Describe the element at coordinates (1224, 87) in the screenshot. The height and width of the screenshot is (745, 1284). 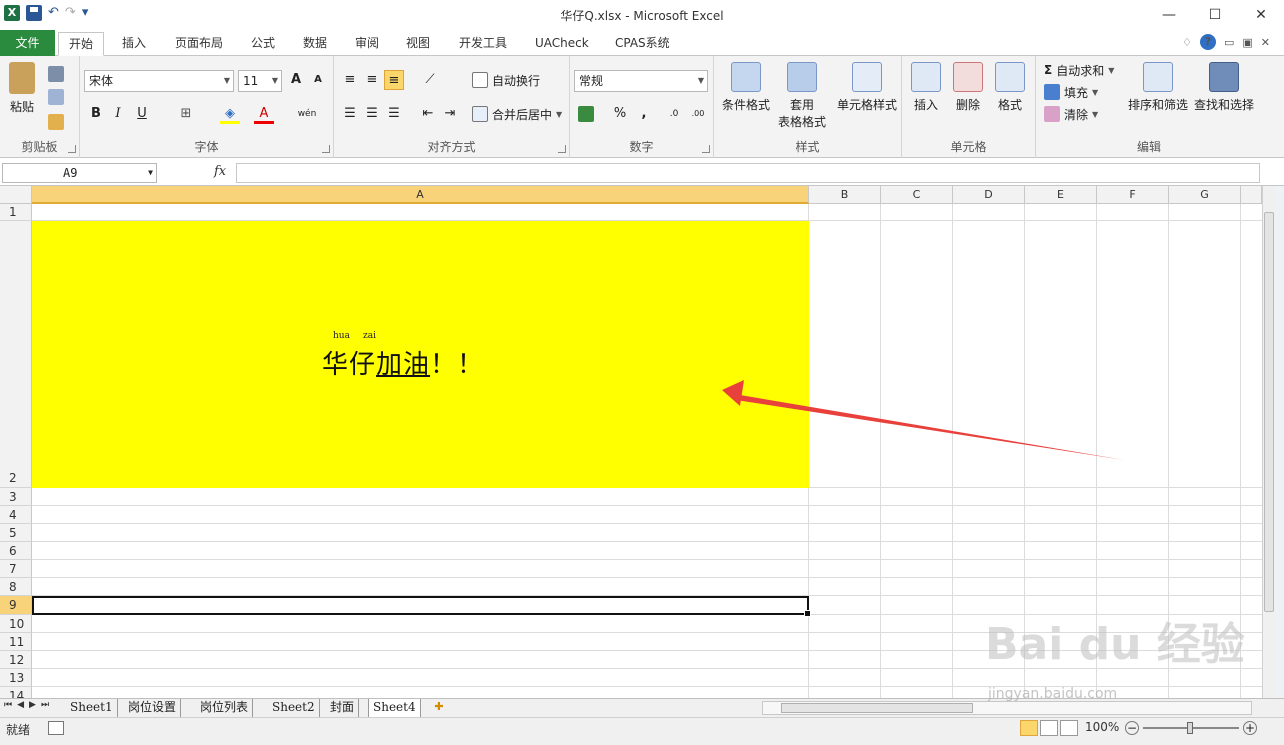
I see `find-select-button: 查找和选择` at that location.